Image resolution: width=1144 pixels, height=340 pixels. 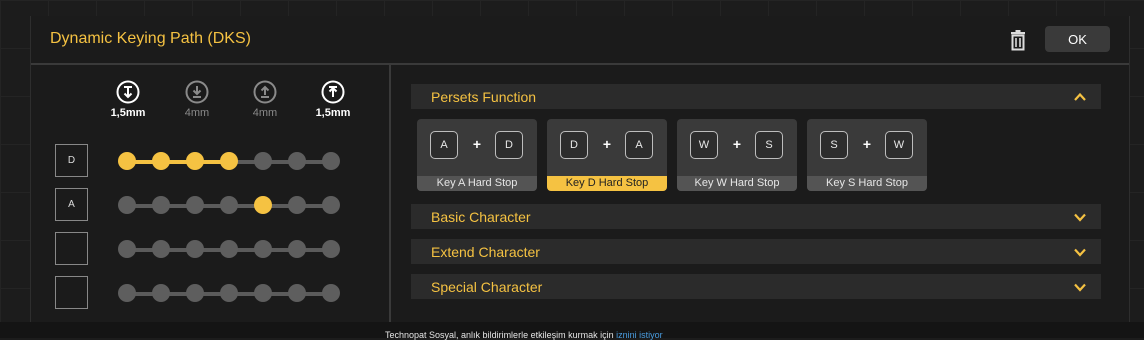 I want to click on release-up-icon, so click(x=265, y=92).